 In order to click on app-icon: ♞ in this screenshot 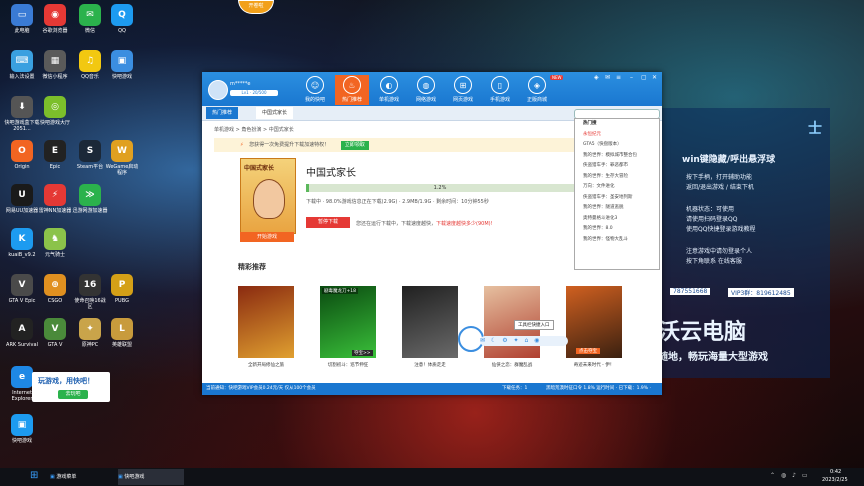, I will do `click(55, 239)`.